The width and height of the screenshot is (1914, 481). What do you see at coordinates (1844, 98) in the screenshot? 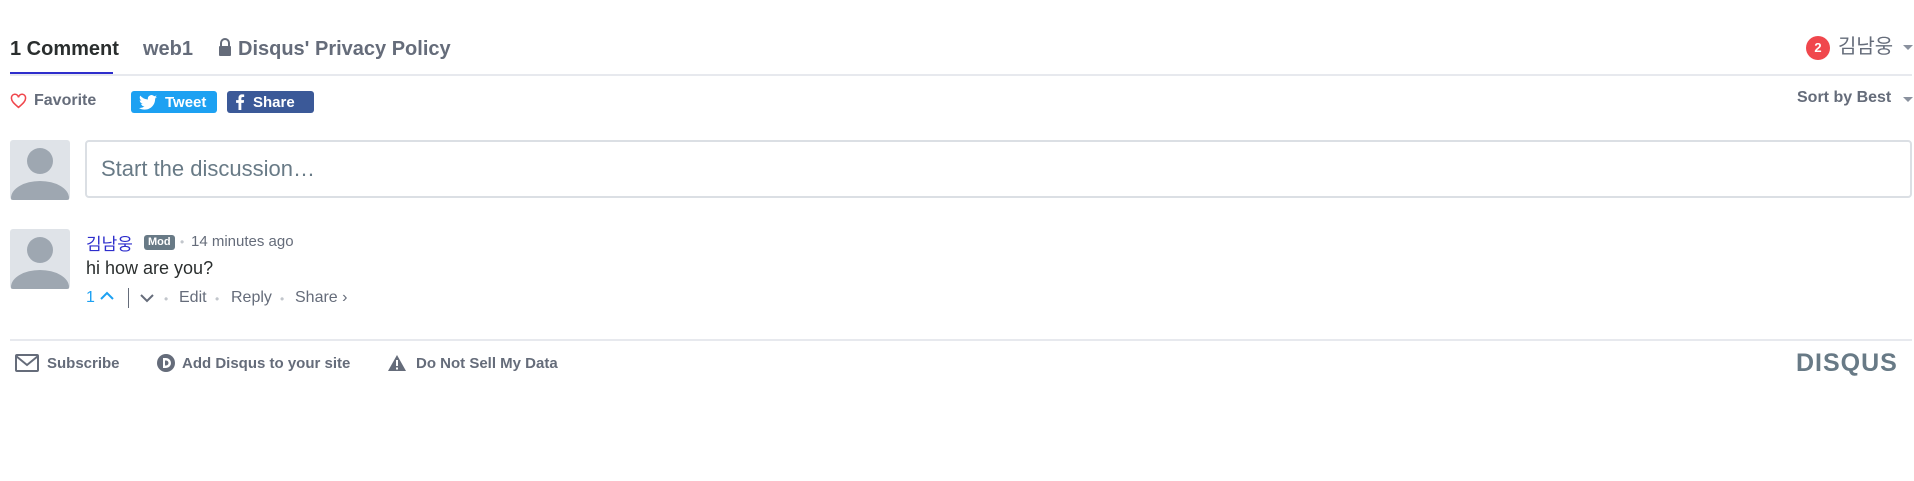
I see `sort-dropdown: Sort by Best` at bounding box center [1844, 98].